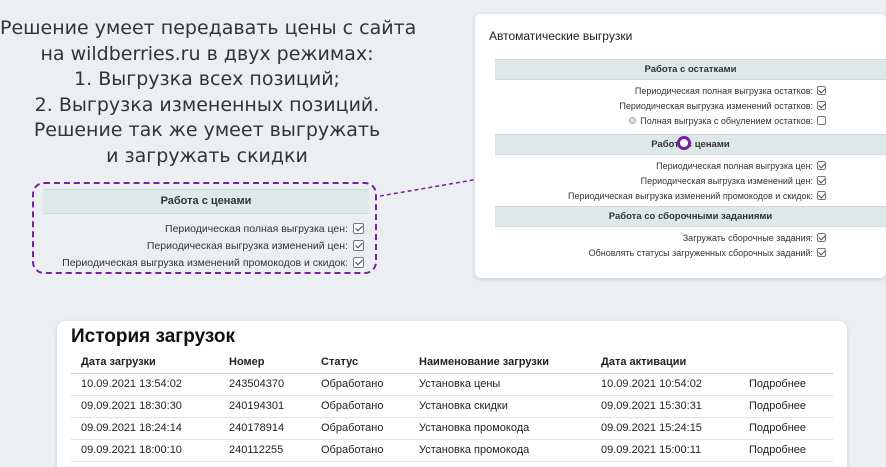 The image size is (886, 467). Describe the element at coordinates (145, 406) in the screenshot. I see `table-cell: 09.09.2021 18:30:30` at that location.